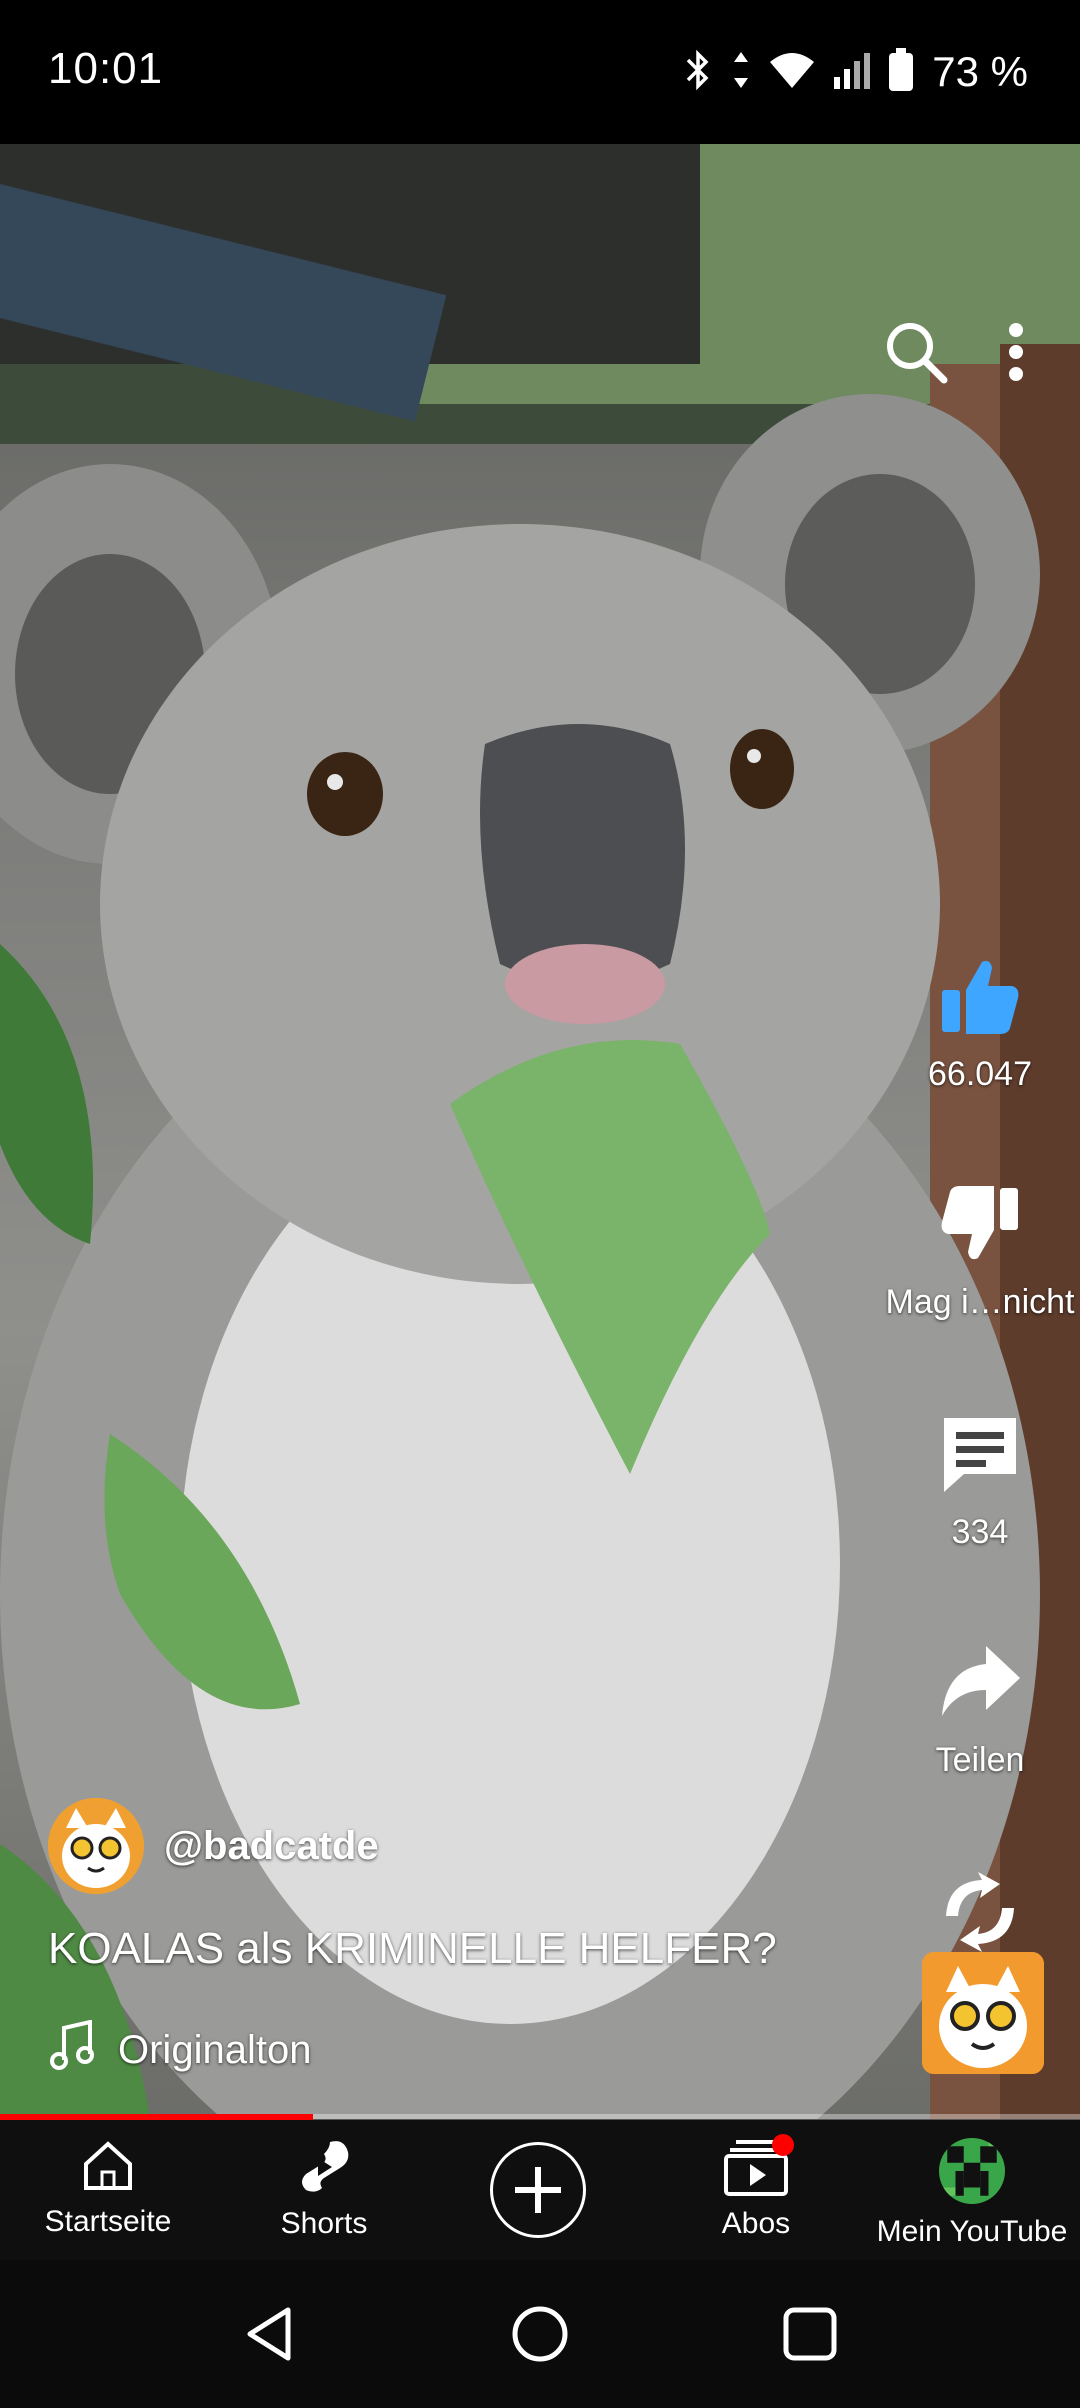 This screenshot has height=2408, width=1080. I want to click on data-arrows-icon, so click(741, 72).